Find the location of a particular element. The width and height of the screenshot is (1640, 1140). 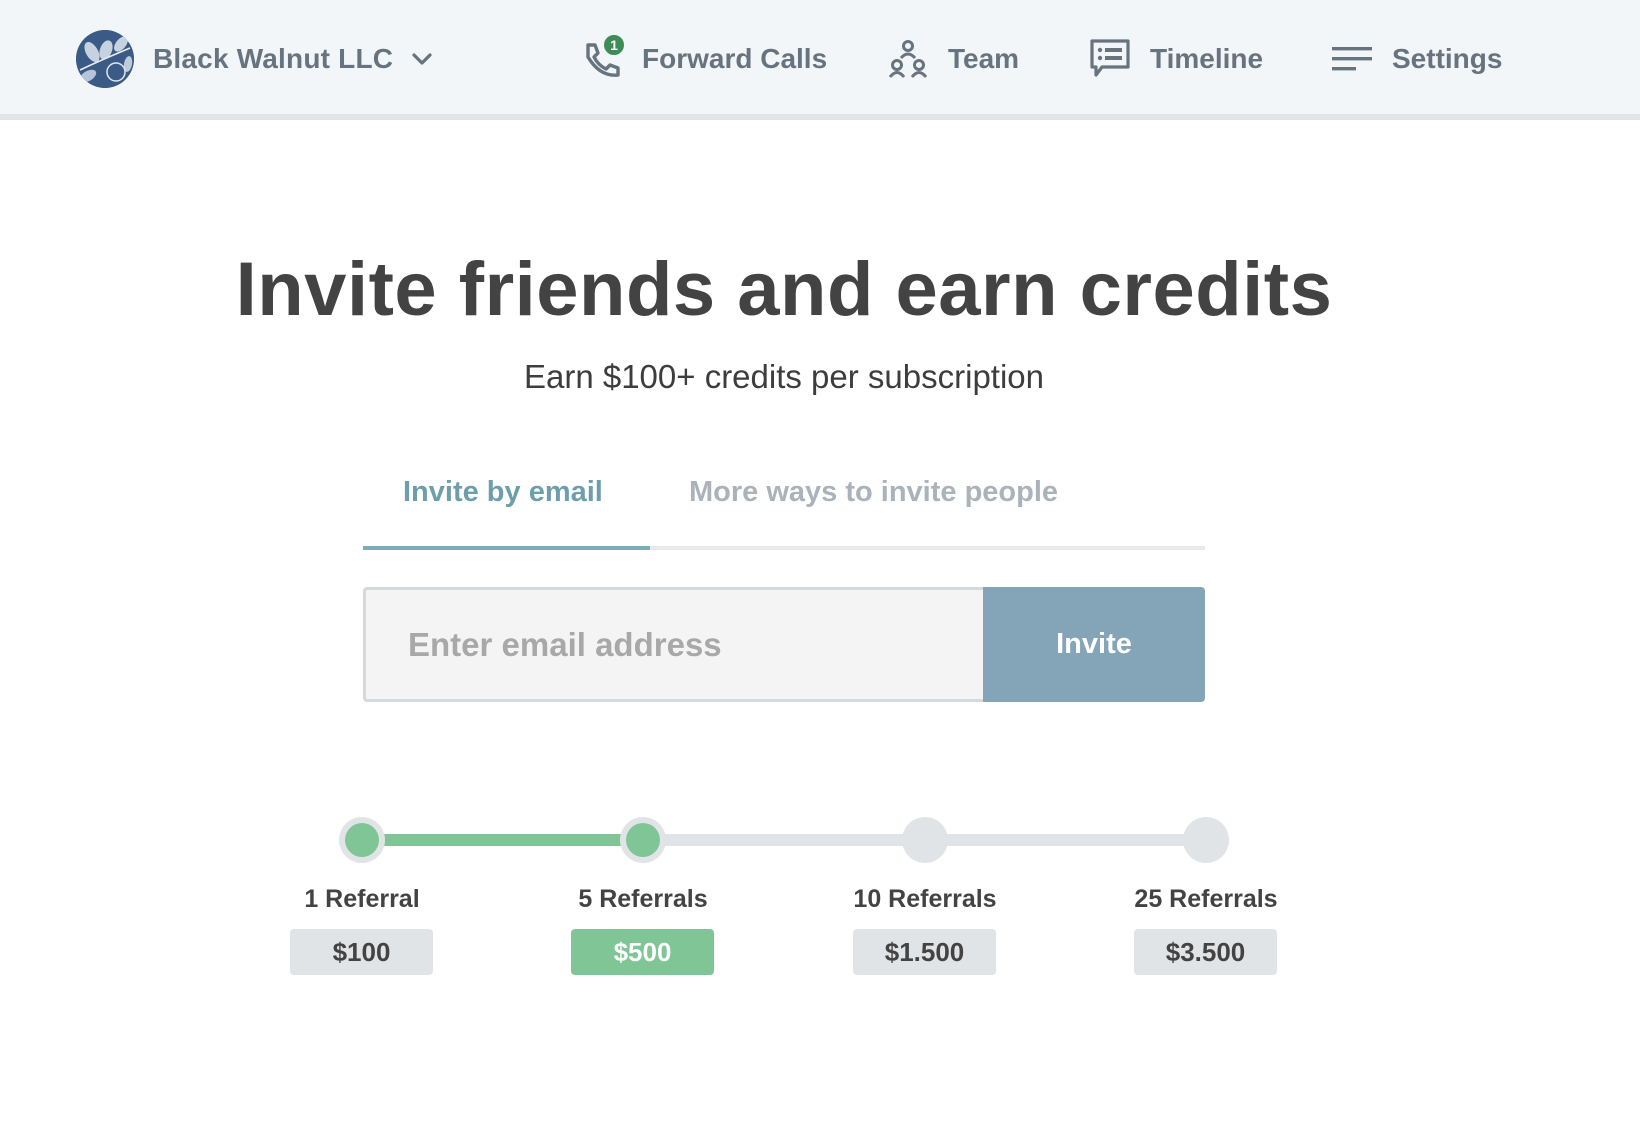

step-reward-badge: $1.500 is located at coordinates (924, 952).